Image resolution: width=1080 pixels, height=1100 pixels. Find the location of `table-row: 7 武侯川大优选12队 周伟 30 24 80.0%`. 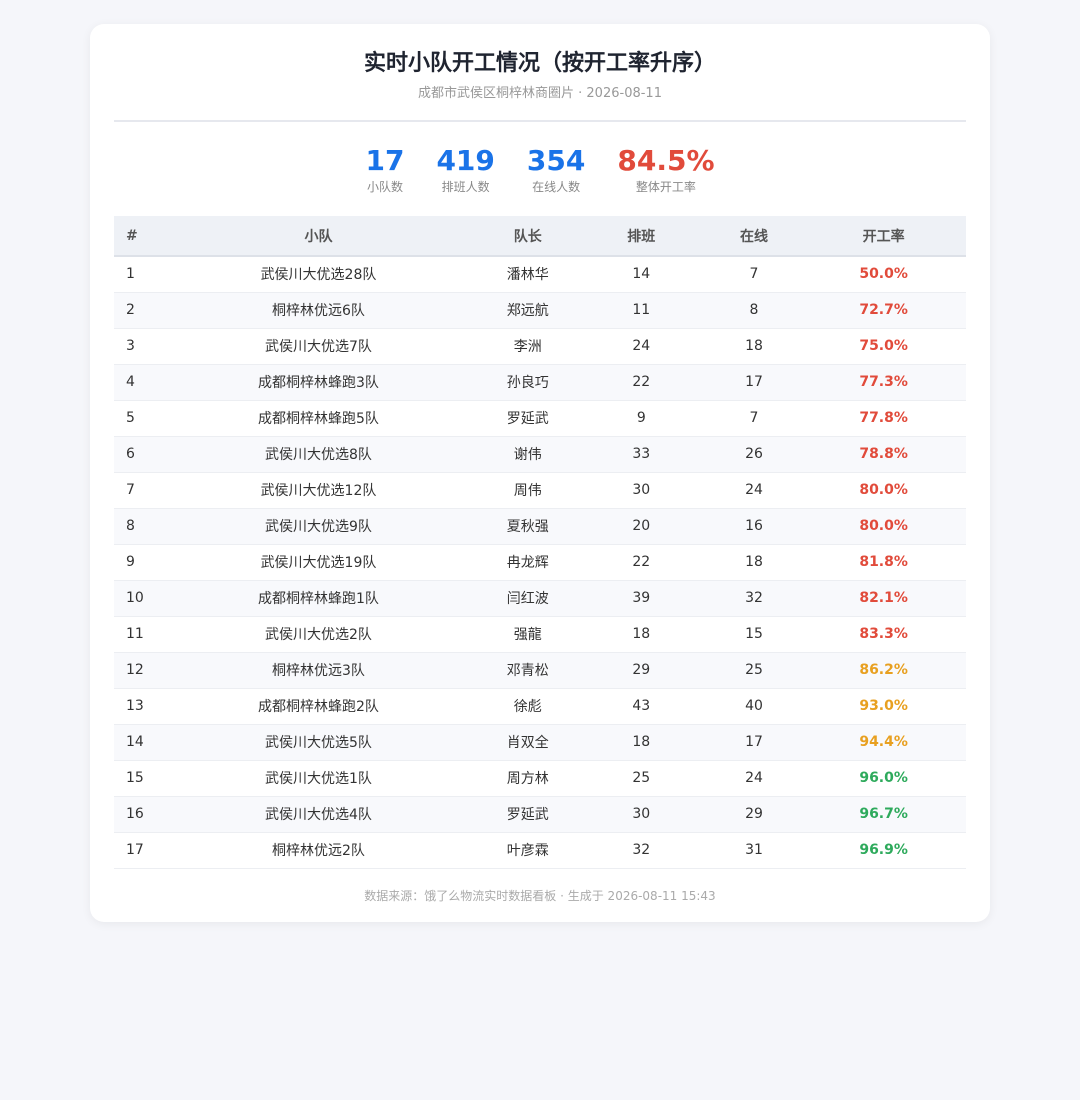

table-row: 7 武侯川大优选12队 周伟 30 24 80.0% is located at coordinates (540, 490).